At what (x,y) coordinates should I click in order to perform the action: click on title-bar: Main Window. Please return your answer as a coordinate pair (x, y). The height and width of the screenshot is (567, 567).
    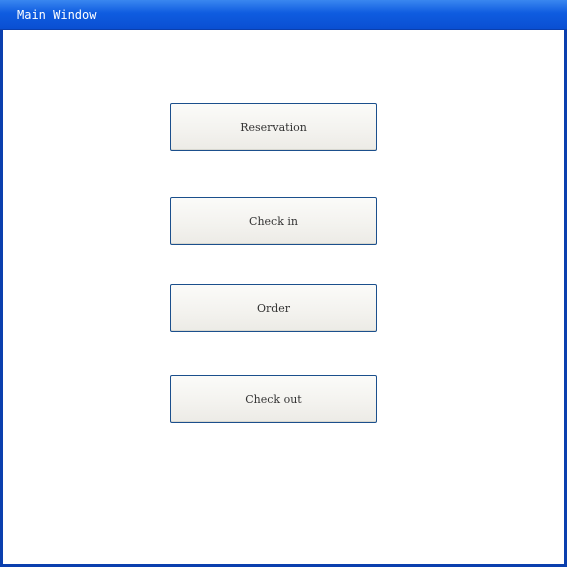
    Looking at the image, I should click on (283, 15).